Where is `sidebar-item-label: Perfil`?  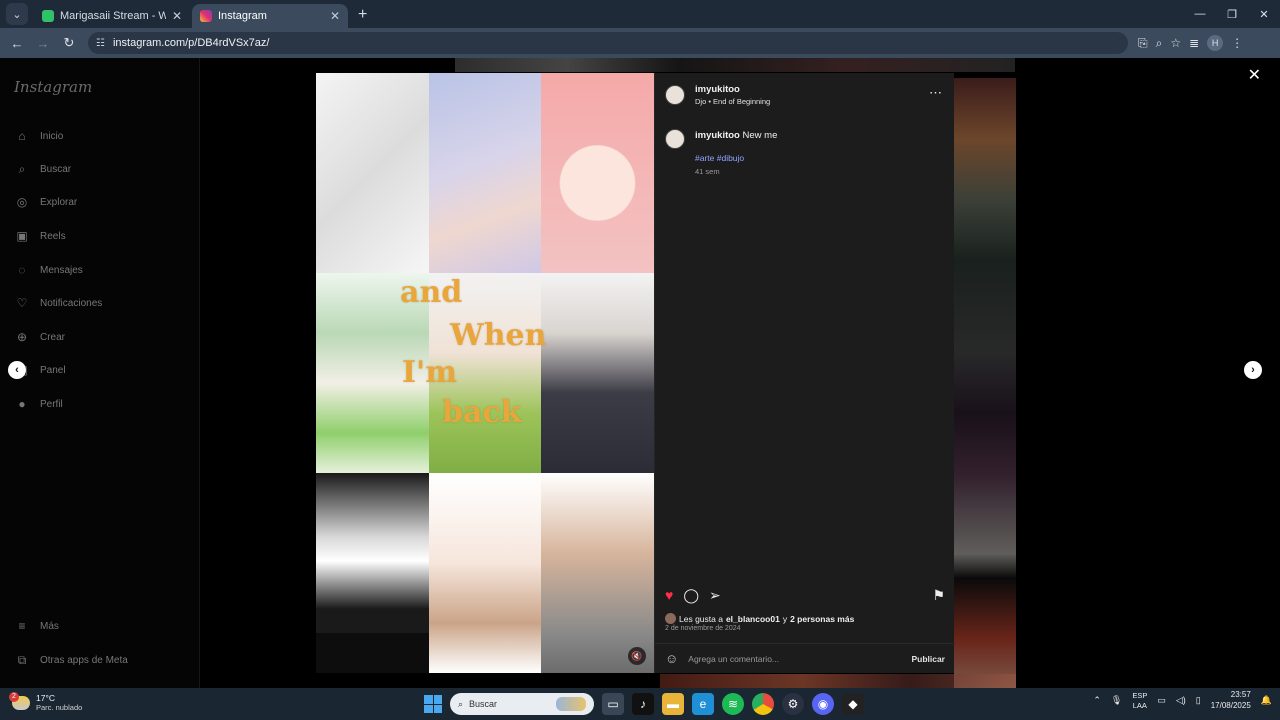
sidebar-item-label: Perfil is located at coordinates (51, 404).